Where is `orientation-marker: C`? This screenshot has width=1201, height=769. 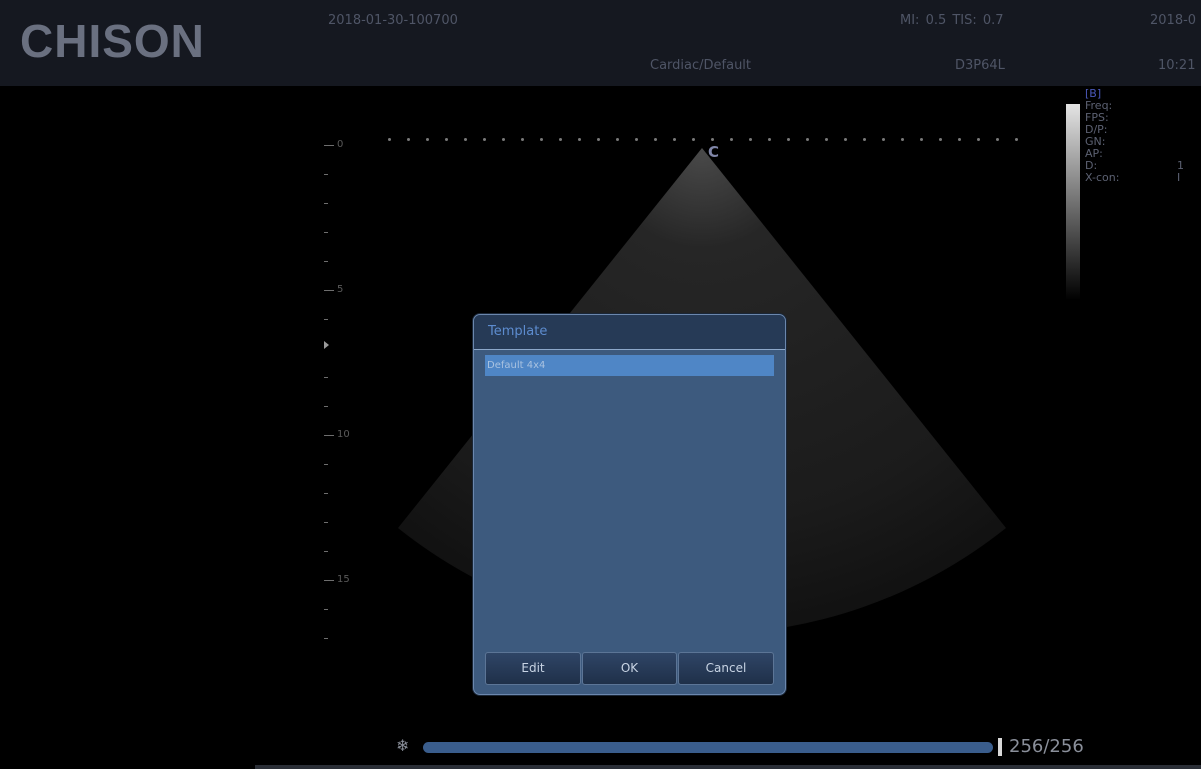
orientation-marker: C is located at coordinates (714, 152).